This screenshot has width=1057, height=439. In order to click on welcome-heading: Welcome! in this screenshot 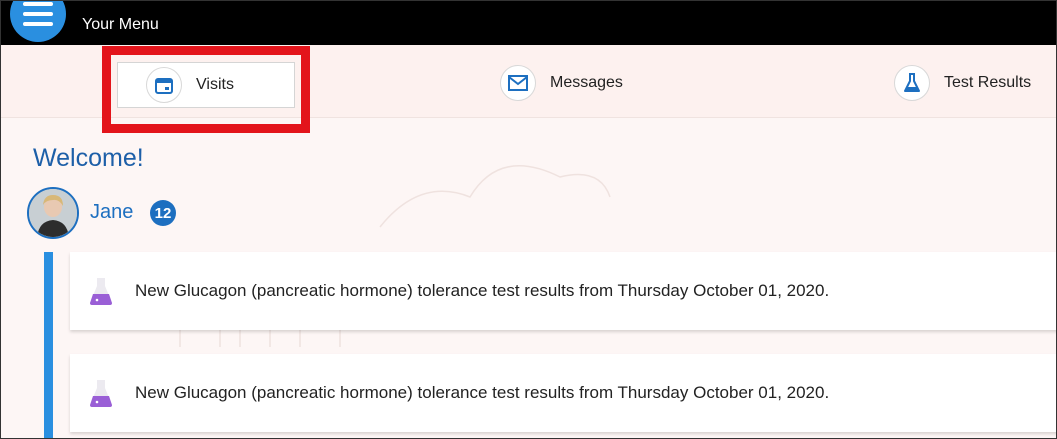, I will do `click(88, 158)`.